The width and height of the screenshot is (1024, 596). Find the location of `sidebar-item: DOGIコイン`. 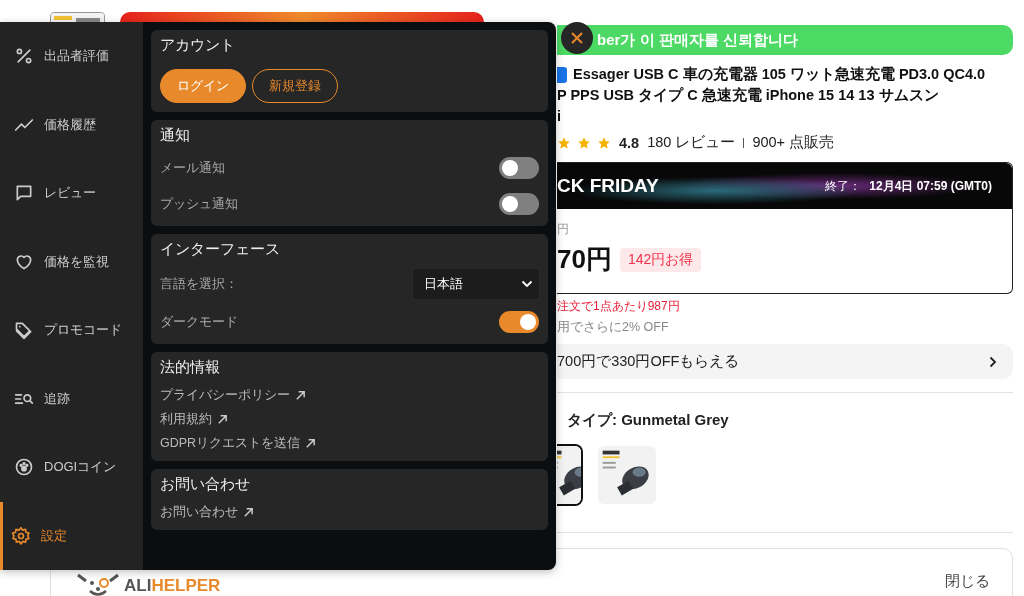

sidebar-item: DOGIコイン is located at coordinates (71, 467).